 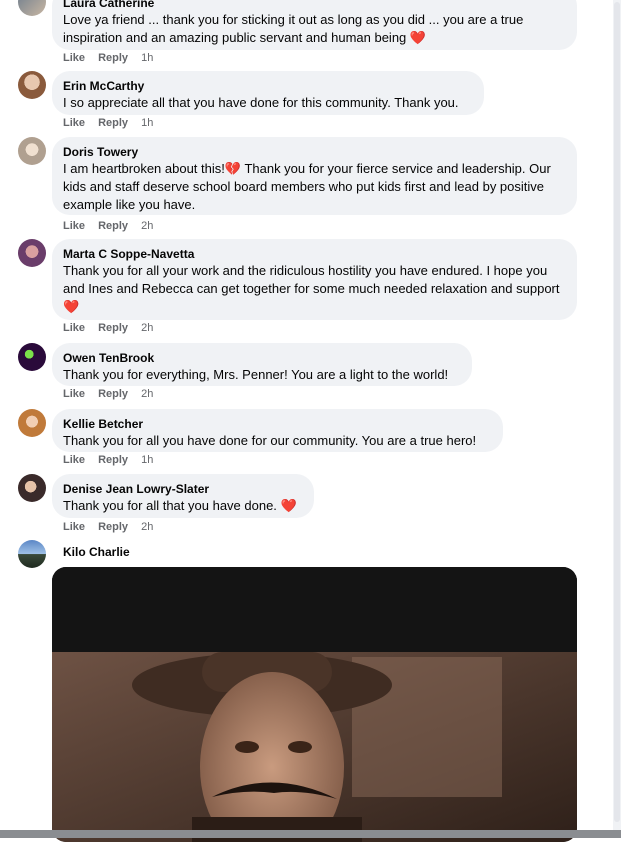 I want to click on comment-author: Kellie Betcher, so click(x=277, y=424).